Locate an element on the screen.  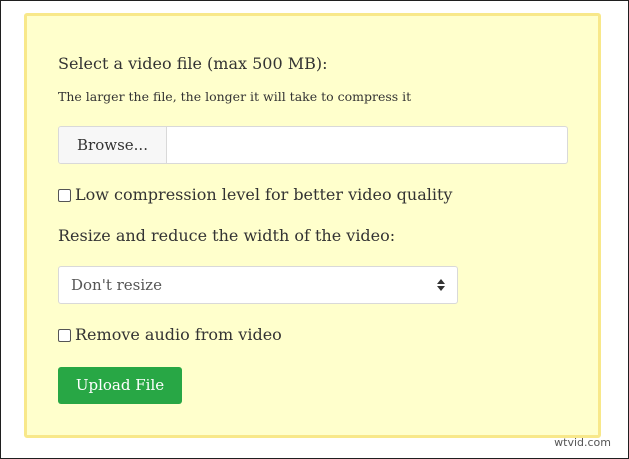
file-name-field is located at coordinates (367, 145).